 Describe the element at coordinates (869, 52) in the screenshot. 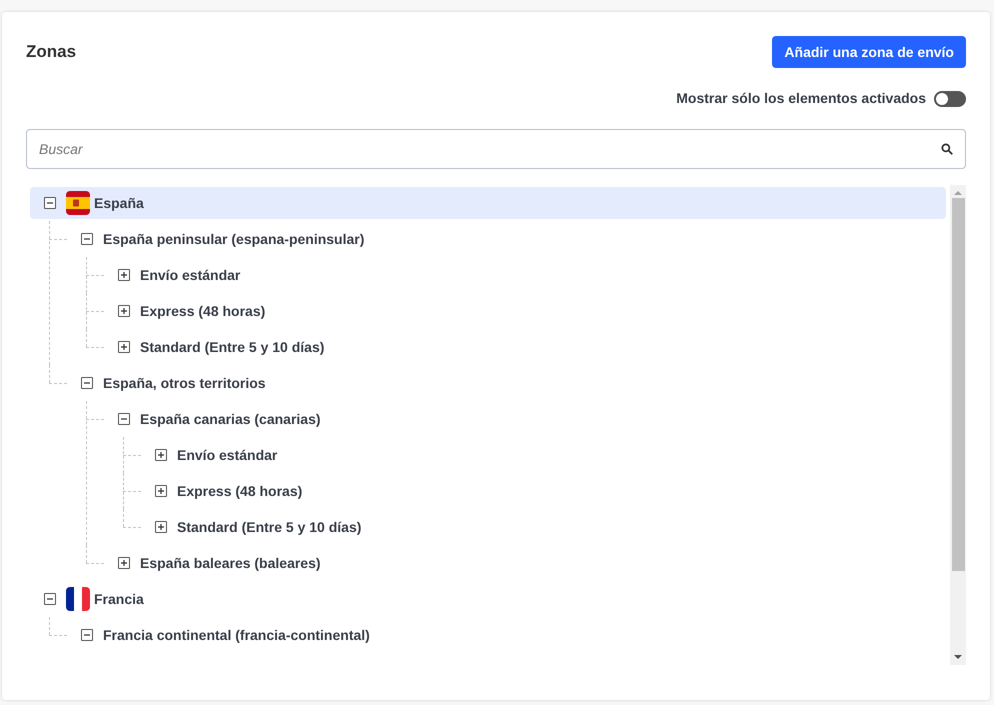

I see `add-zone-button: Añadir una zona de envío` at that location.